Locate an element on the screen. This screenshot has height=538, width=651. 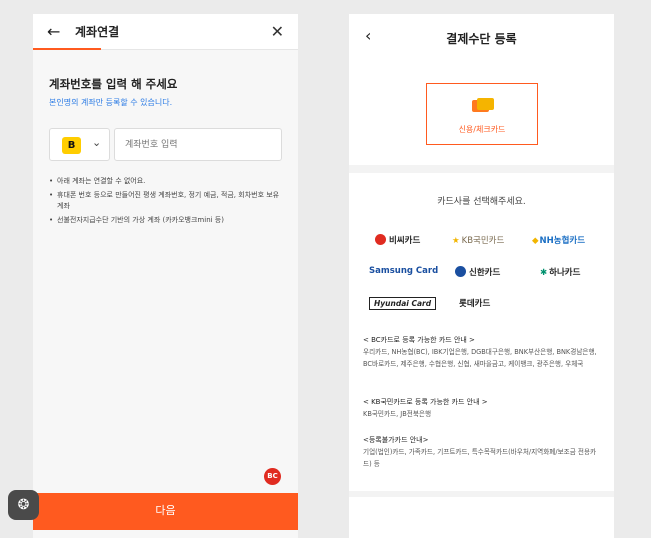
kb-info-section: < KB국민카드로 등록 가능한 카드 안내 > KB국민카드, JB전북은행 is located at coordinates (483, 408).